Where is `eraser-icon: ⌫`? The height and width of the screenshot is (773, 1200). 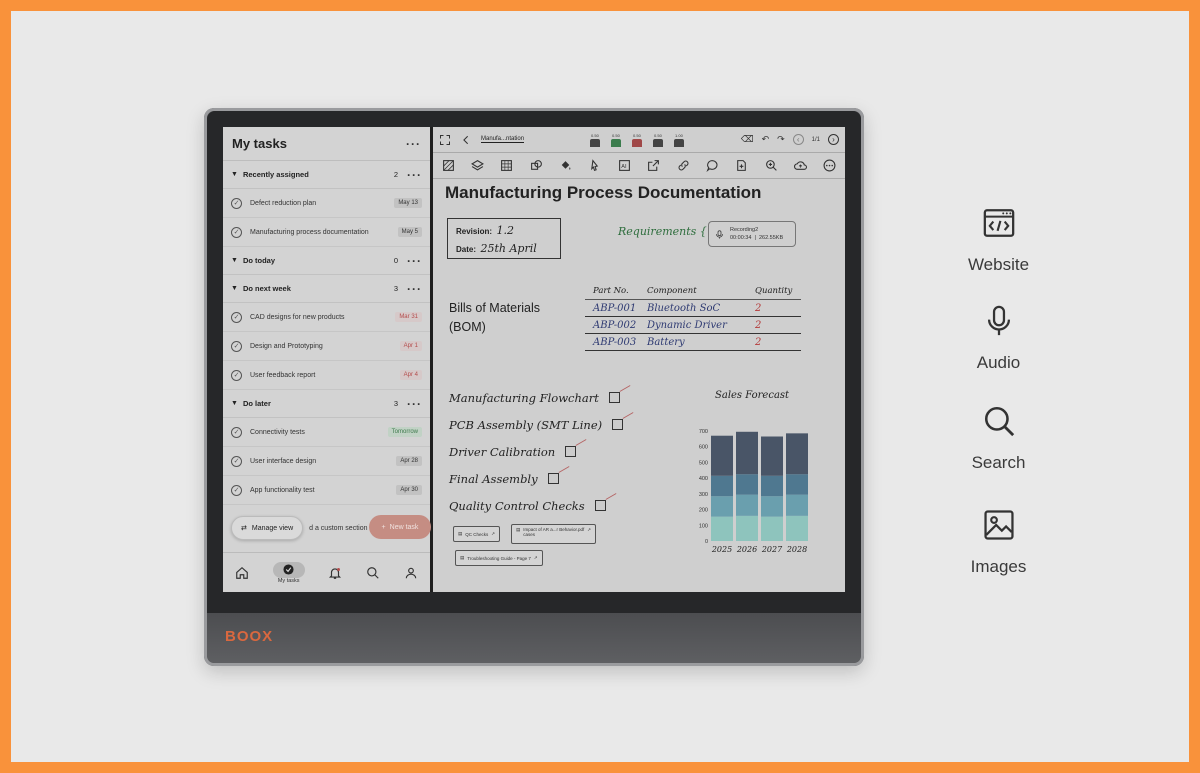 eraser-icon: ⌫ is located at coordinates (747, 139).